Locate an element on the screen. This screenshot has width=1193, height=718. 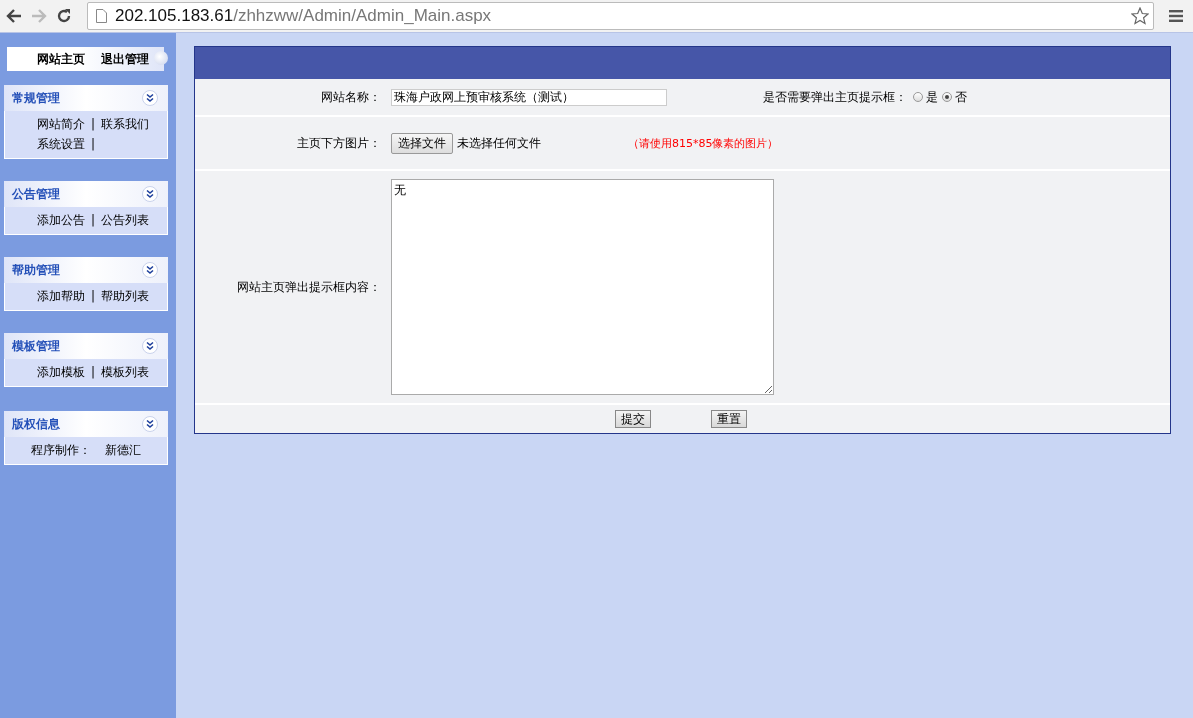
back-icon is located at coordinates (14, 16).